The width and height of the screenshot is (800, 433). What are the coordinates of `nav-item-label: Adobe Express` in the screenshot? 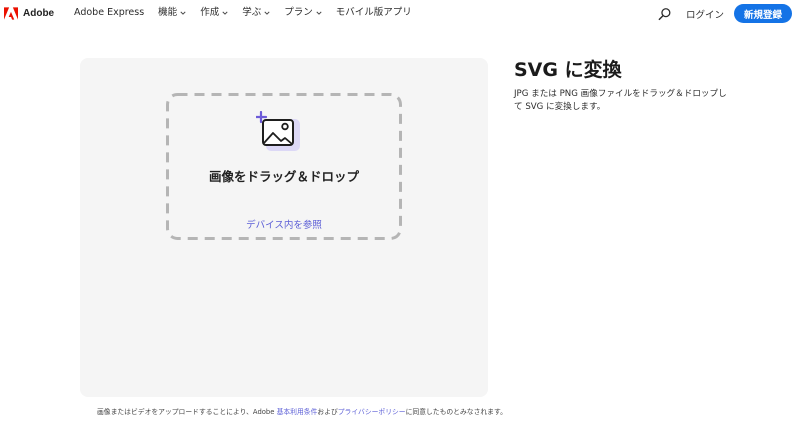 It's located at (109, 12).